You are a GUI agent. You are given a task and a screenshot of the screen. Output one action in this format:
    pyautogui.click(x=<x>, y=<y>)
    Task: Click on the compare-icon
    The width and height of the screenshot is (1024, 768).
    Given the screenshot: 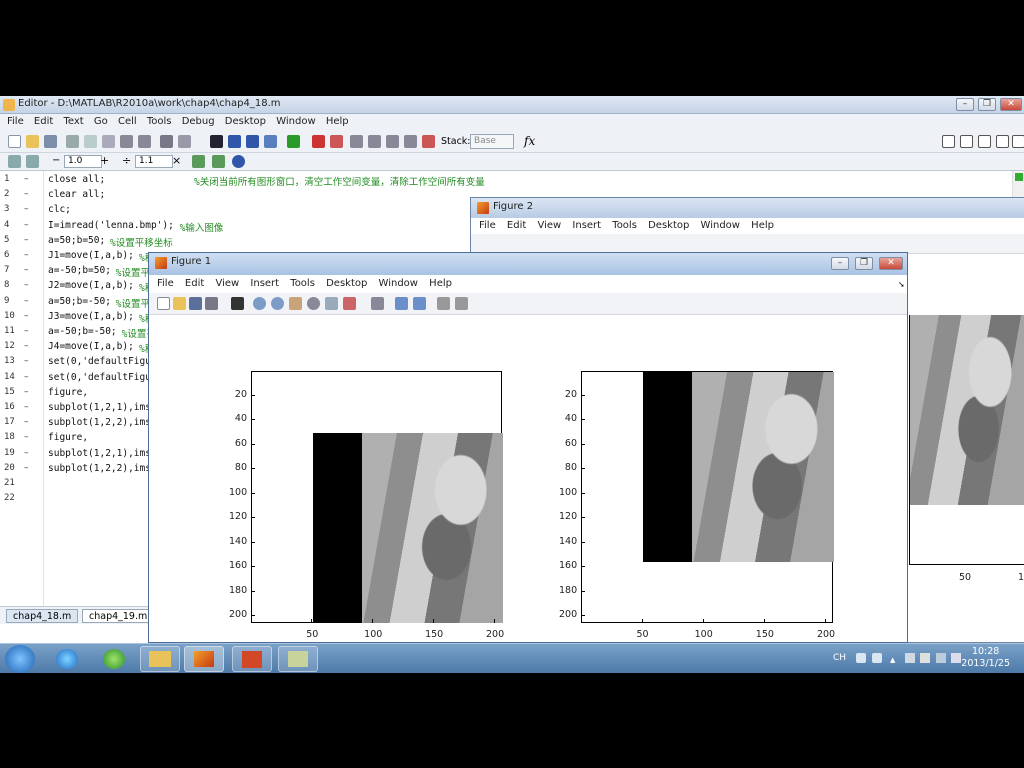 What is the action you would take?
    pyautogui.click(x=184, y=141)
    